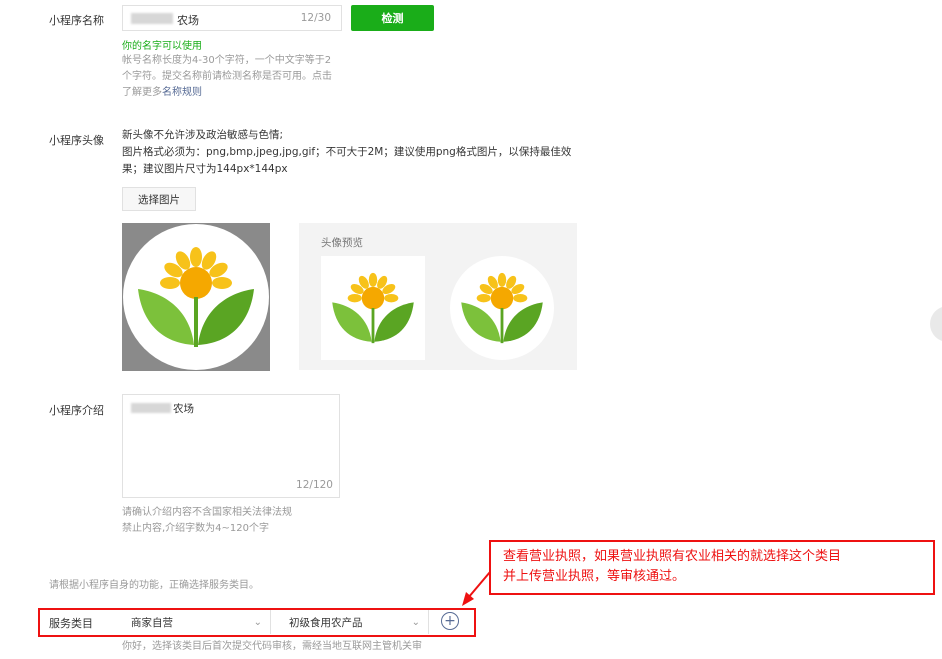  What do you see at coordinates (392, 18) in the screenshot?
I see `check-button: 检测` at bounding box center [392, 18].